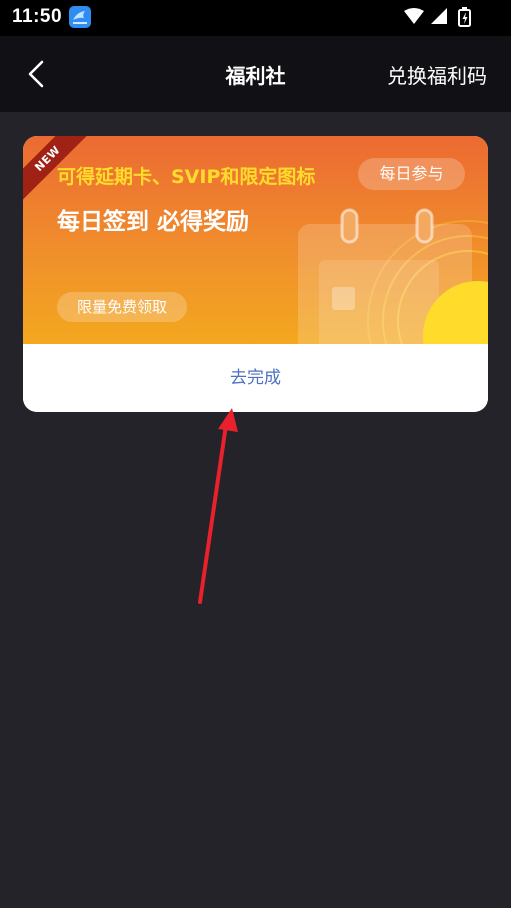 This screenshot has width=511, height=908. Describe the element at coordinates (186, 177) in the screenshot. I see `banner-subtitle: 可得延期卡、SVIP和限定图标` at that location.